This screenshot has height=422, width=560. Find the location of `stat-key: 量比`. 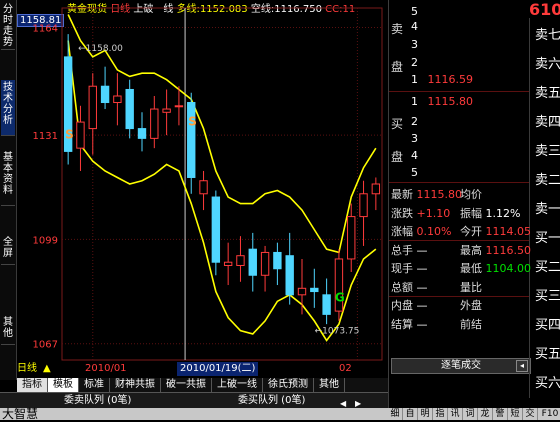

stat-key: 量比 is located at coordinates (471, 287).